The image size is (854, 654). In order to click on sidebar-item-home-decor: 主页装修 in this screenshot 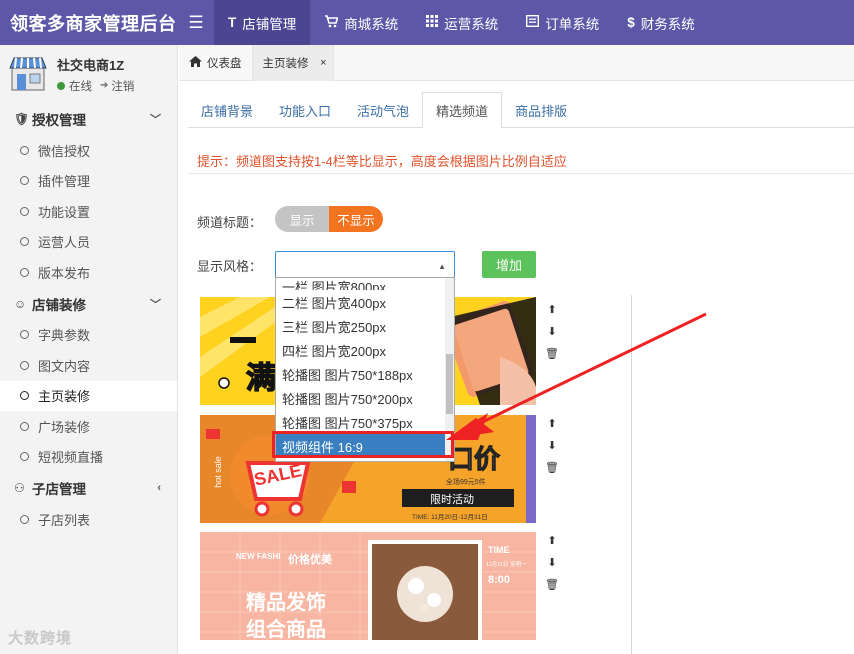, I will do `click(88, 395)`.